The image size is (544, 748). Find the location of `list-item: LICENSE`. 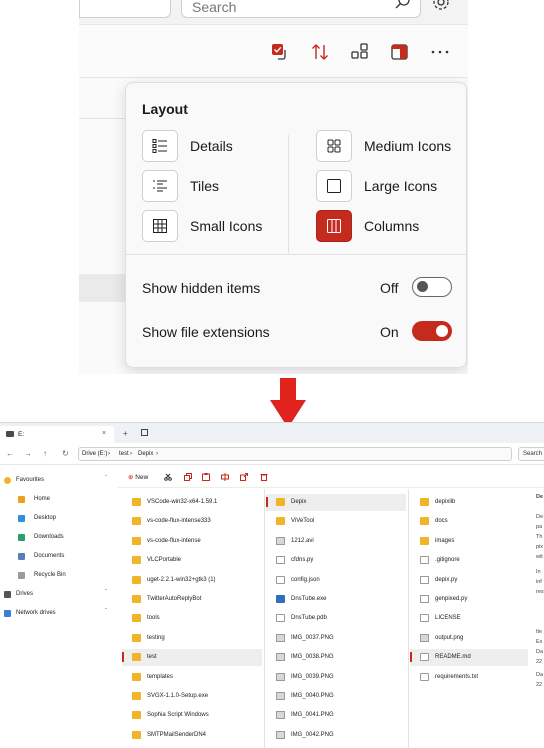

list-item: LICENSE is located at coordinates (469, 618).